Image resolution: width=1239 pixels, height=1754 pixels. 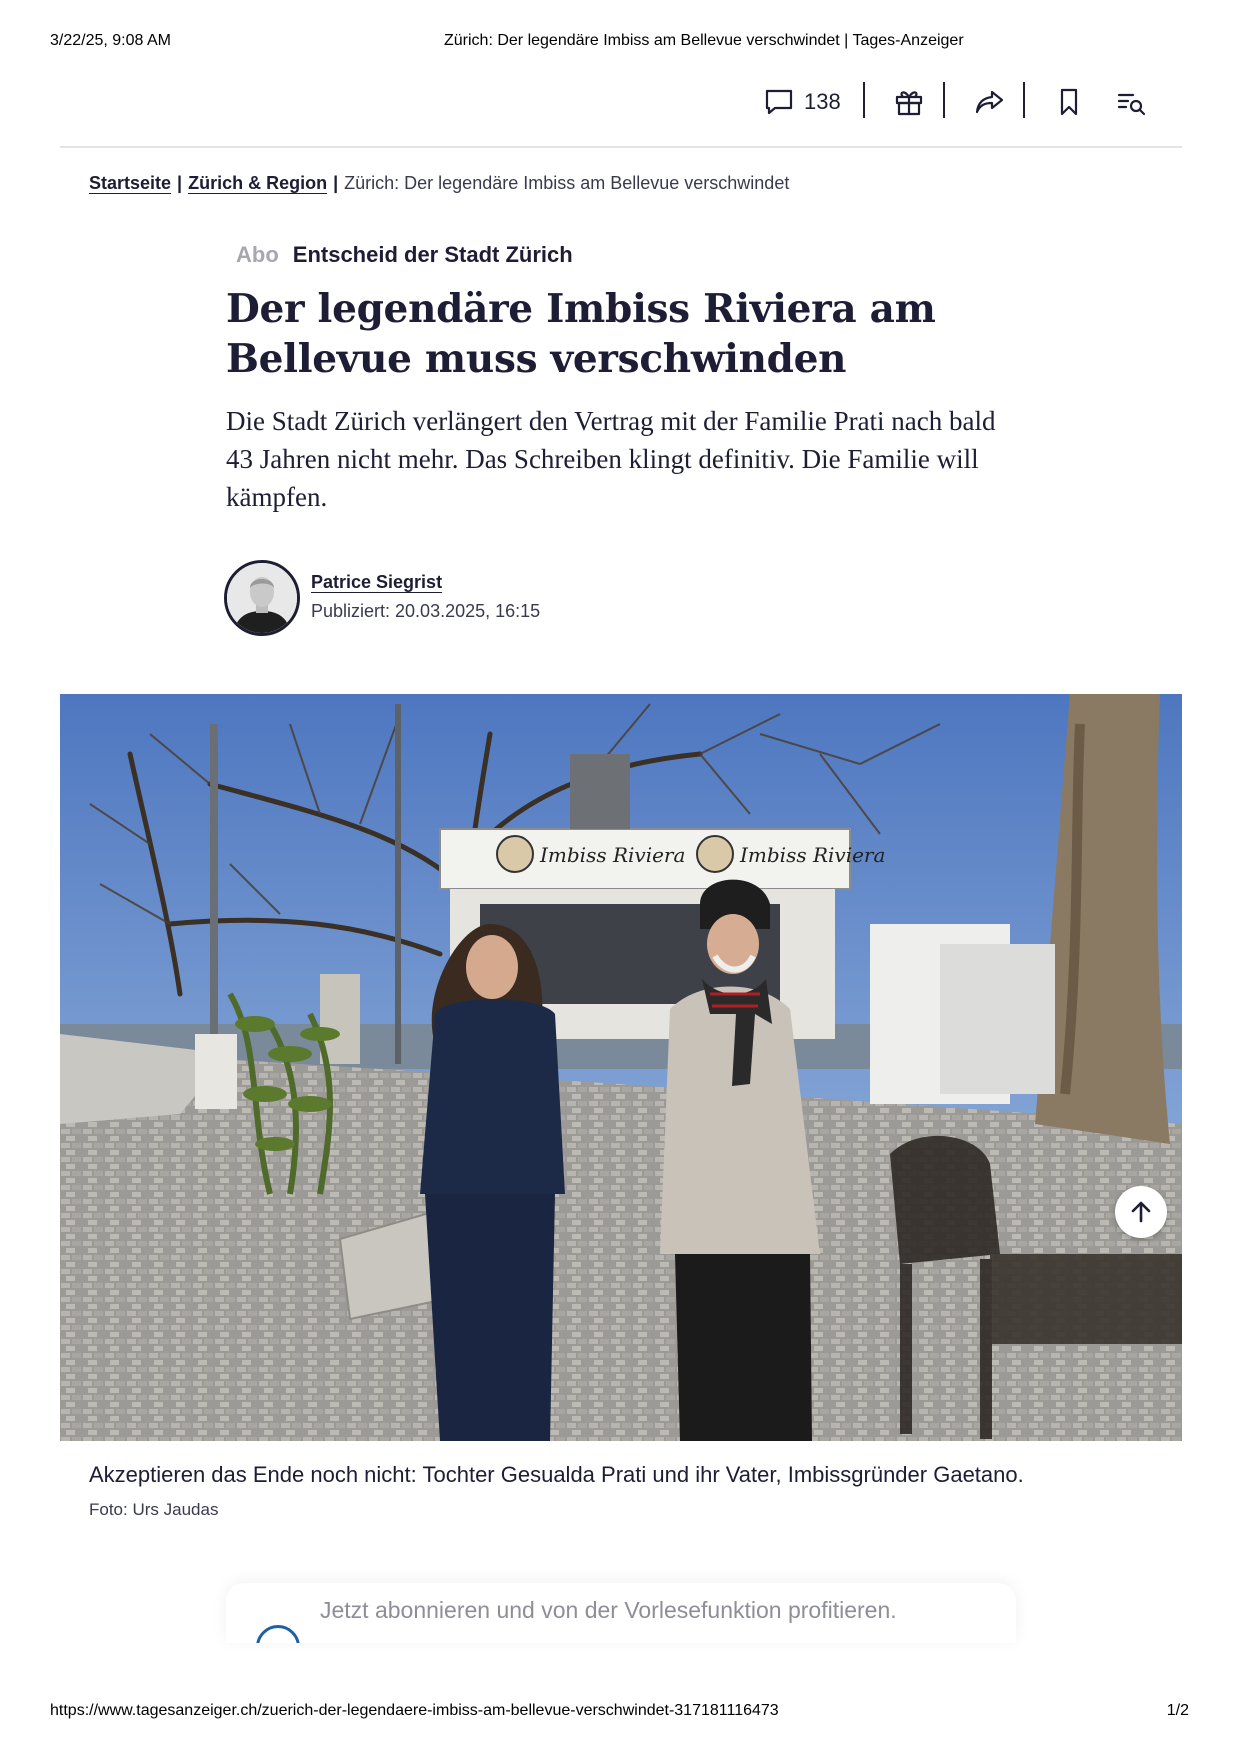 I want to click on imbiss-sign: Imbiss Riviera, so click(x=612, y=855).